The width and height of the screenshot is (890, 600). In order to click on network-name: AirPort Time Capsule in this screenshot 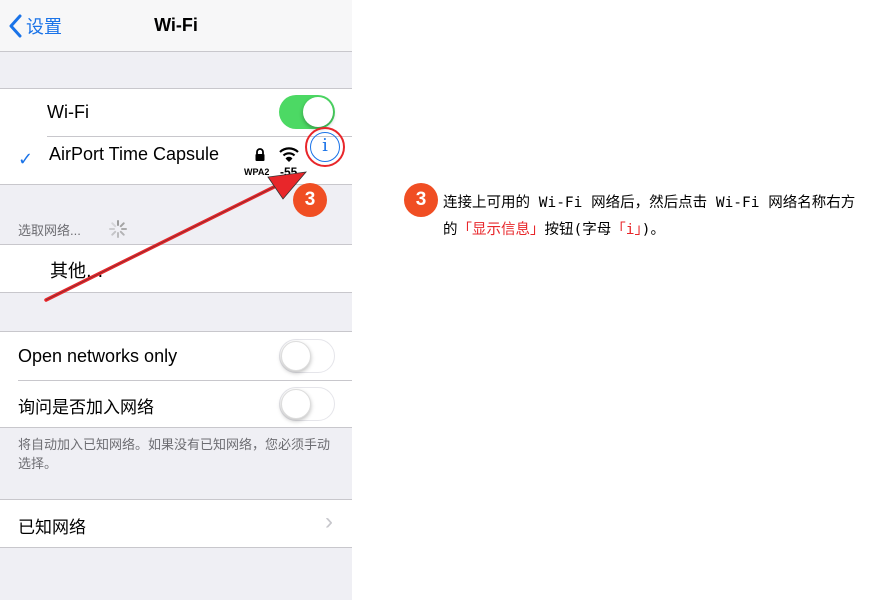, I will do `click(134, 154)`.